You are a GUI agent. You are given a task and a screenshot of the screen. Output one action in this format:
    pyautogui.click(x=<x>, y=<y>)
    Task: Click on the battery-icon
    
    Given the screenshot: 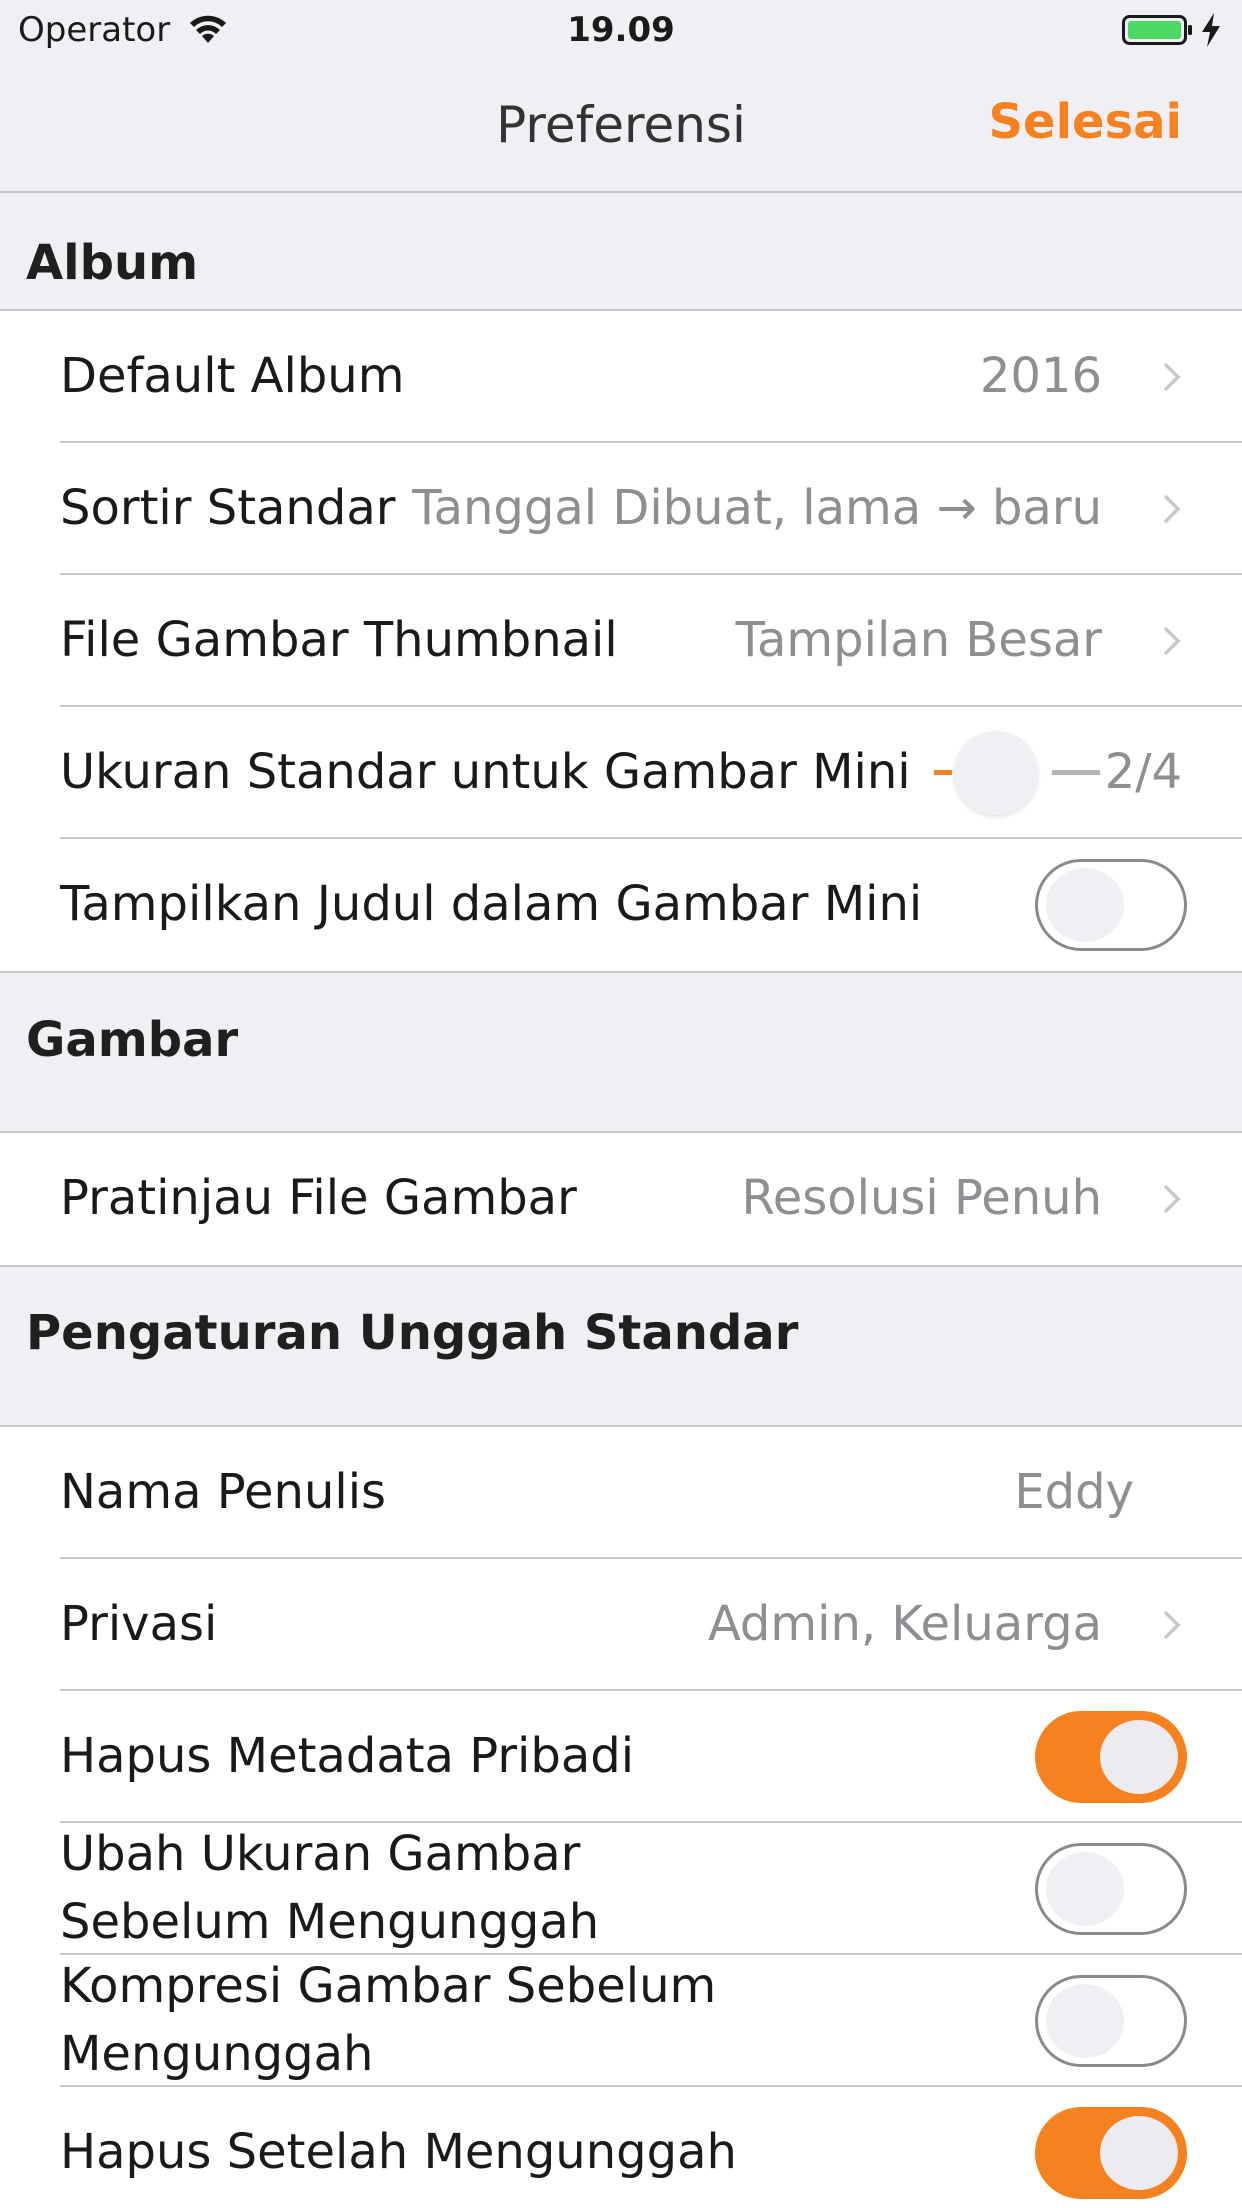 What is the action you would take?
    pyautogui.click(x=1157, y=30)
    